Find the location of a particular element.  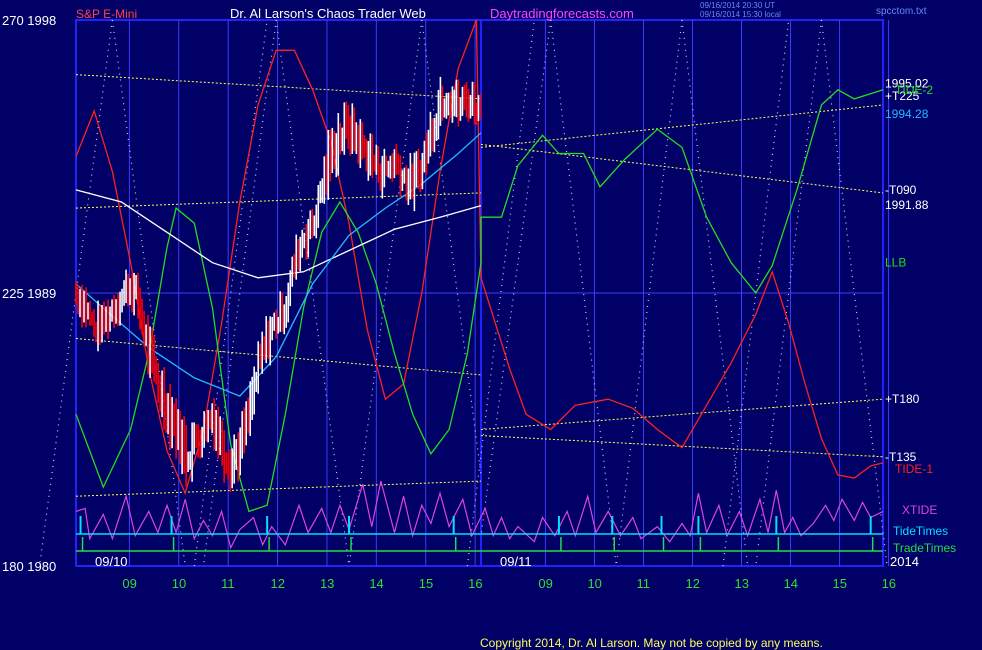

right-label: TIDE-1 is located at coordinates (914, 469).